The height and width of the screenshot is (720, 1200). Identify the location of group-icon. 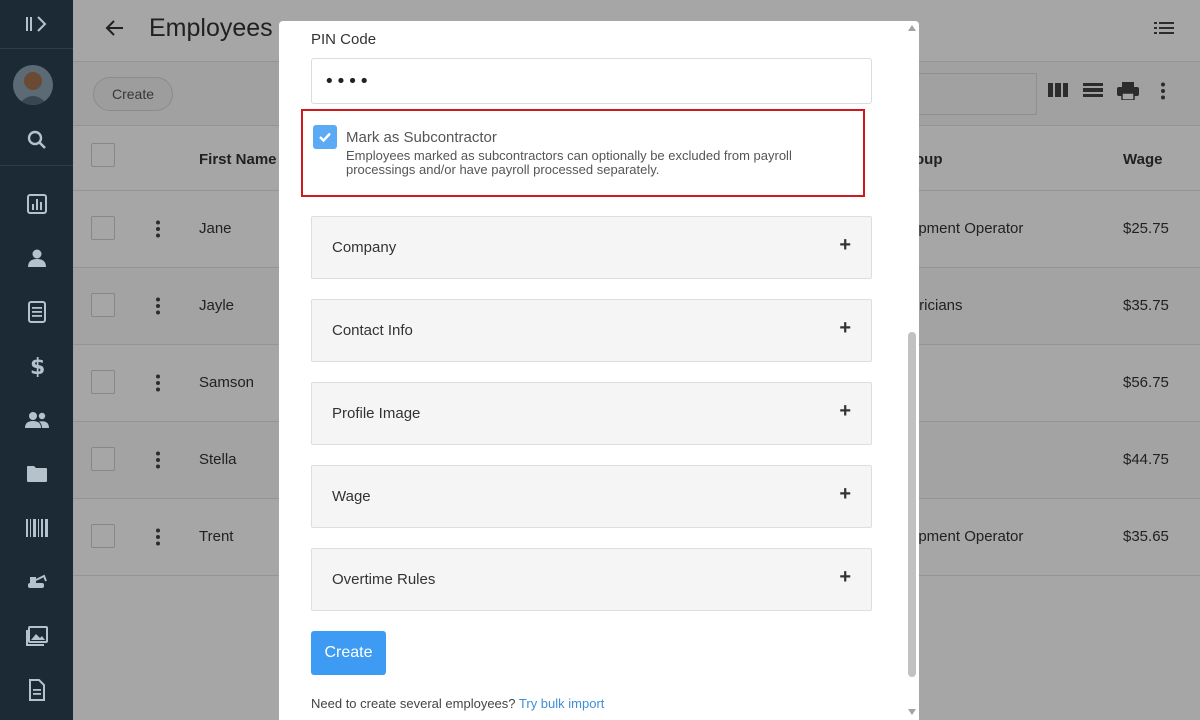
(36, 420).